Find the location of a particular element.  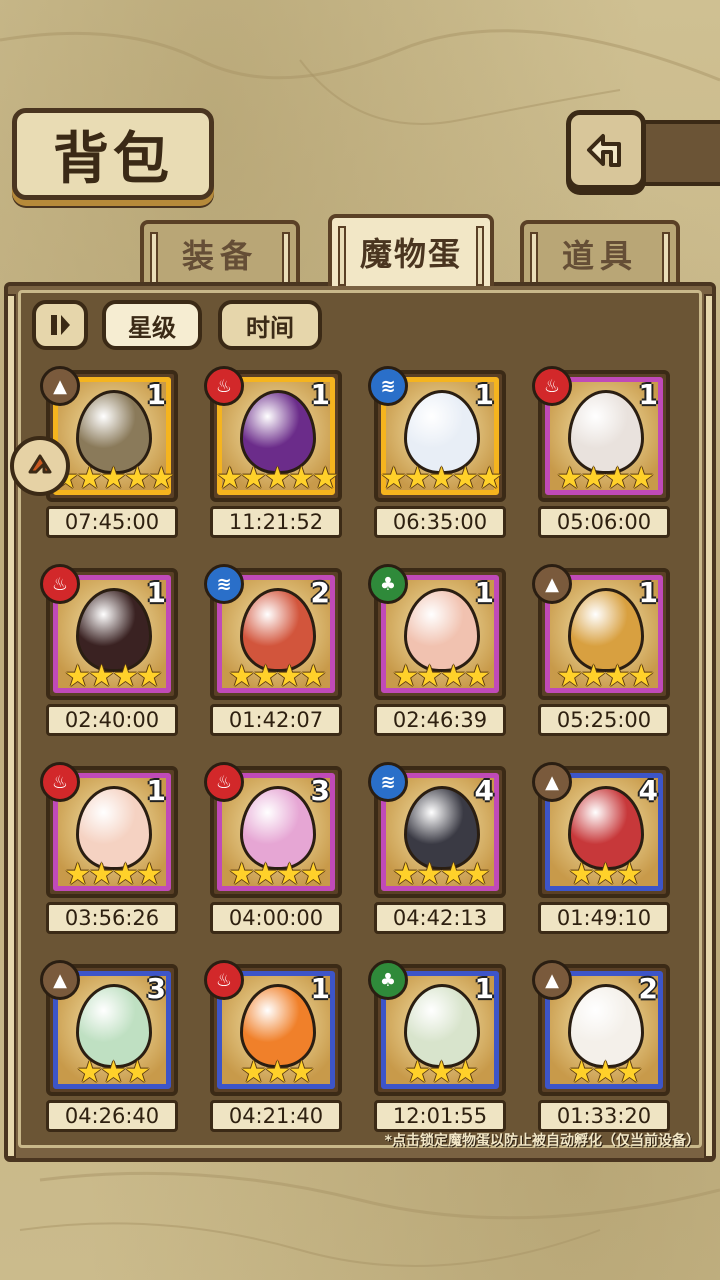

lock-egg-button is located at coordinates (40, 466).